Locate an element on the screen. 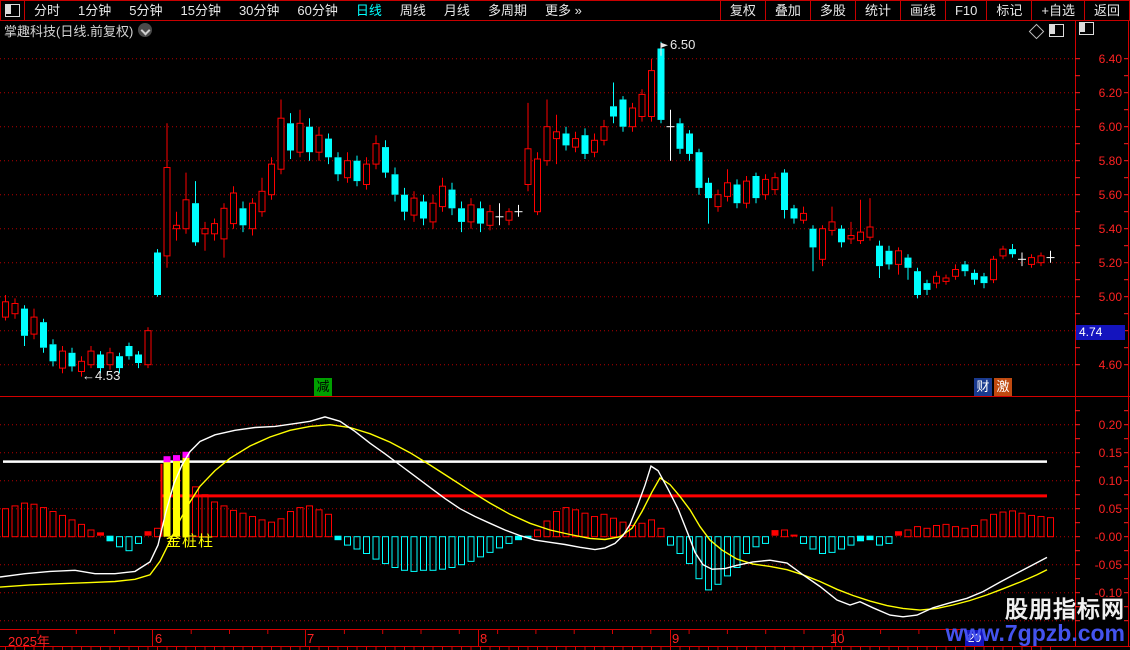 The width and height of the screenshot is (1130, 650). tool-item-多股: 多股 is located at coordinates (832, 10).